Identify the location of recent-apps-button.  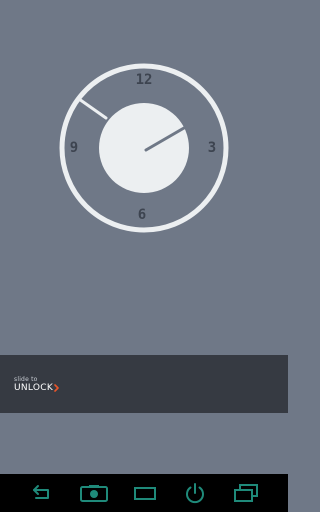
(145, 493).